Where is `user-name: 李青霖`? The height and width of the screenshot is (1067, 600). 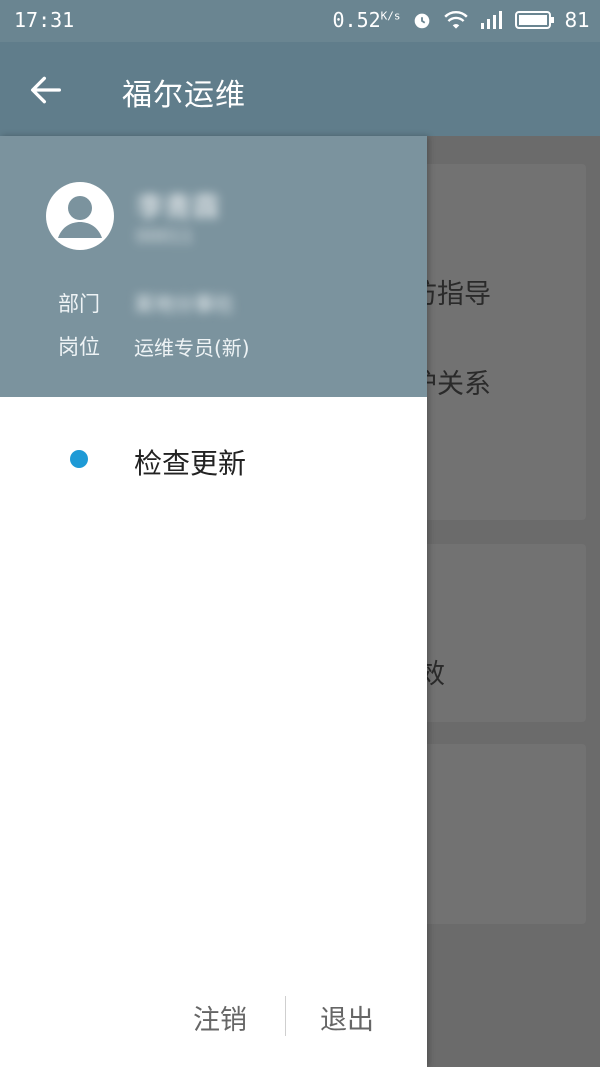
user-name: 李青霖 is located at coordinates (178, 207).